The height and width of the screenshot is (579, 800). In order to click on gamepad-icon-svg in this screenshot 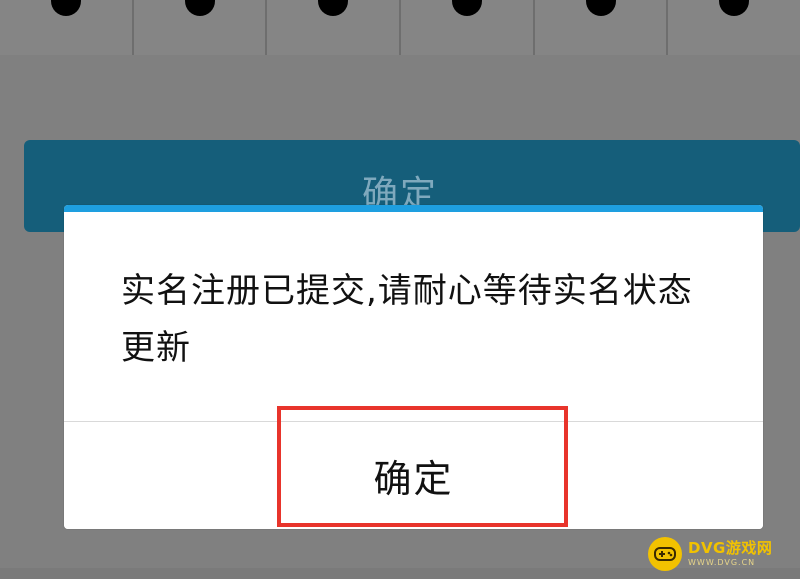, I will do `click(665, 554)`.